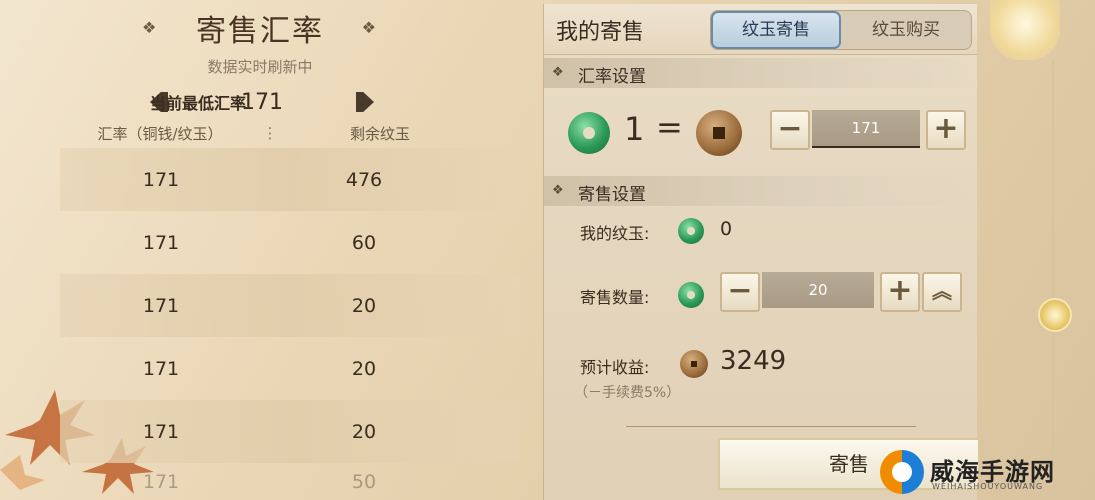 Image resolution: width=1095 pixels, height=500 pixels. I want to click on quantity-decrease-button: −, so click(740, 292).